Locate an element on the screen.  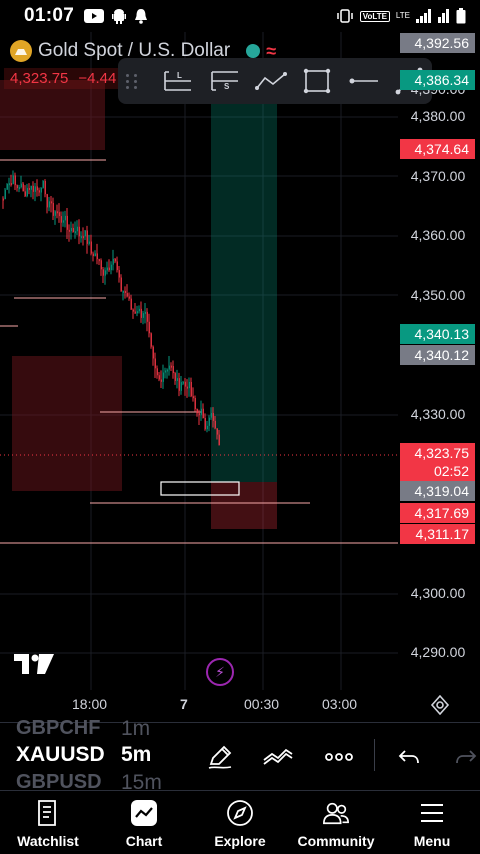
pencil-icon is located at coordinates (220, 757).